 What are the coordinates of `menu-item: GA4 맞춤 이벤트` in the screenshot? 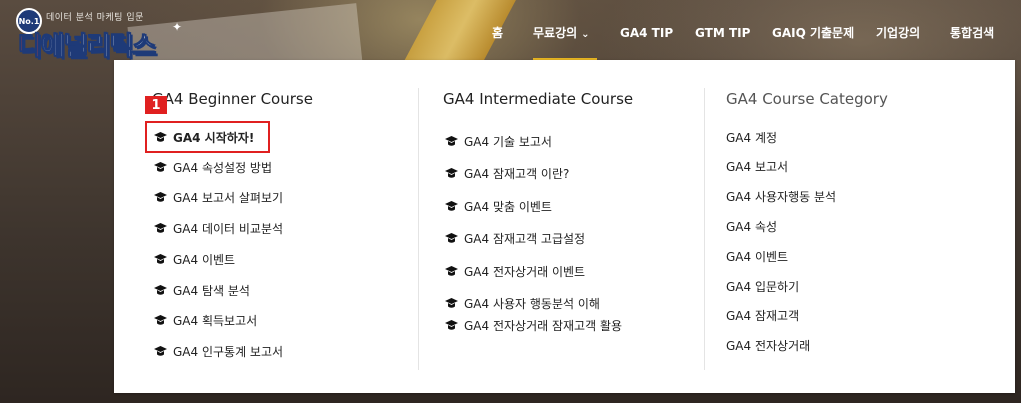 It's located at (498, 207).